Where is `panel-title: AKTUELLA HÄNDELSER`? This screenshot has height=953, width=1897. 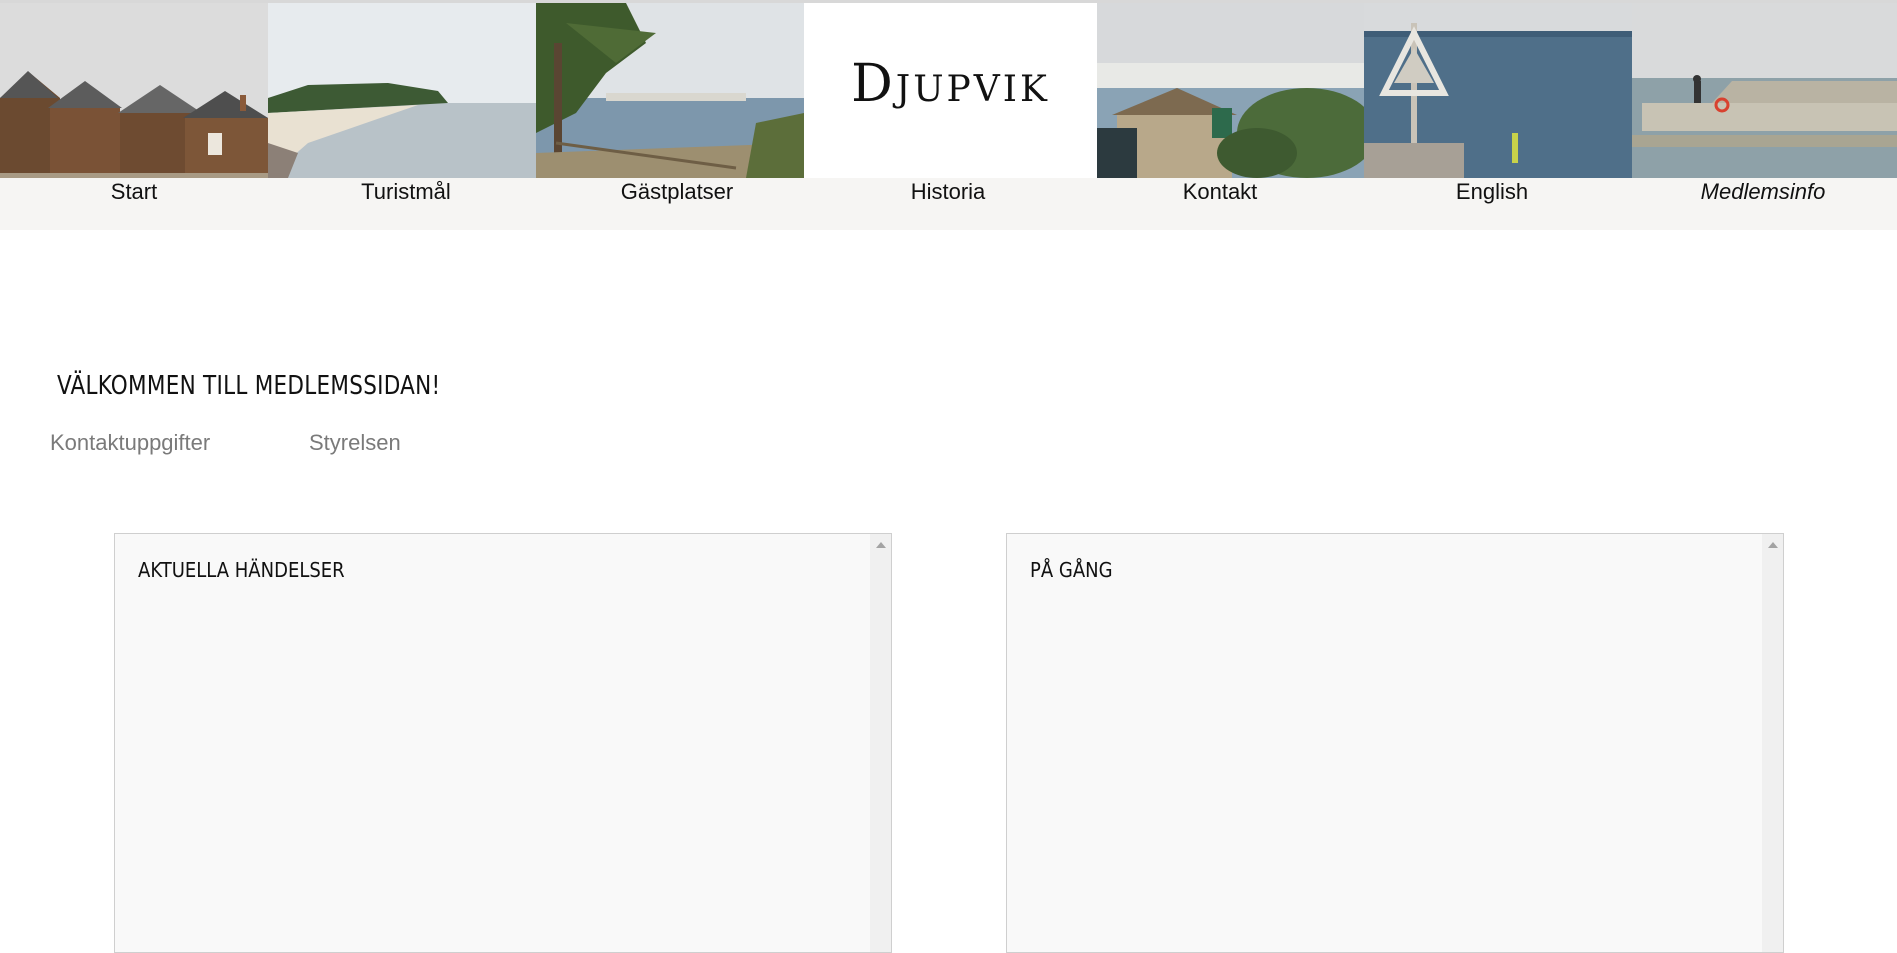 panel-title: AKTUELLA HÄNDELSER is located at coordinates (241, 570).